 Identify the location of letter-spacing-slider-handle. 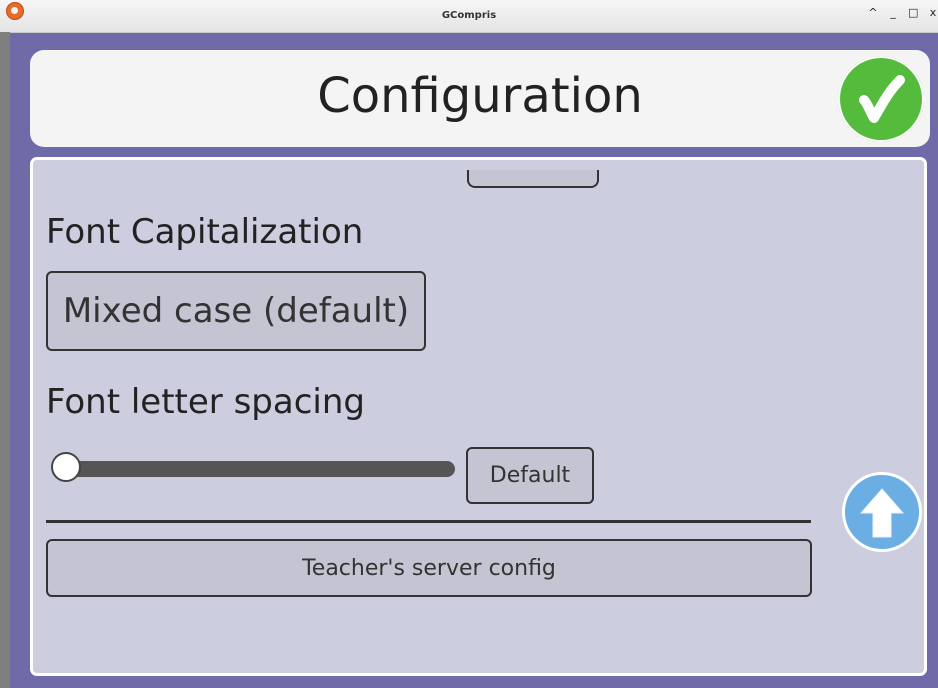
(66, 467).